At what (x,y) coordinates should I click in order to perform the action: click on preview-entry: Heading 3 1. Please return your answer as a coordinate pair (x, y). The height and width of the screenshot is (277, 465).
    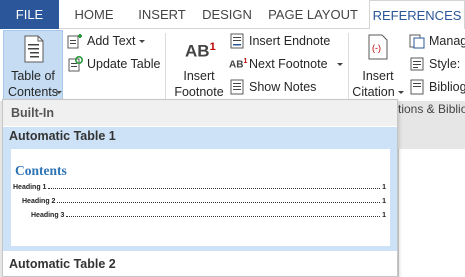
    Looking at the image, I should click on (208, 215).